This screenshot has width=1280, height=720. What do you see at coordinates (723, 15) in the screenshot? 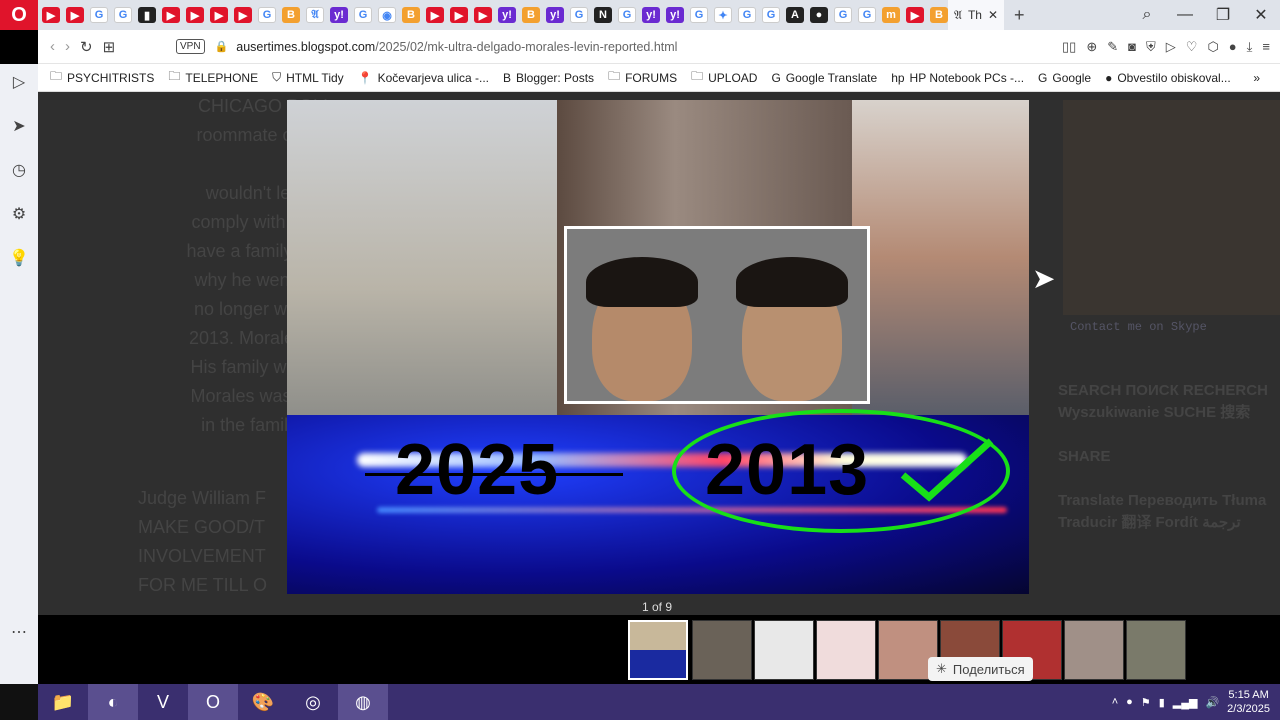
I see `tab-icon: ✦` at bounding box center [723, 15].